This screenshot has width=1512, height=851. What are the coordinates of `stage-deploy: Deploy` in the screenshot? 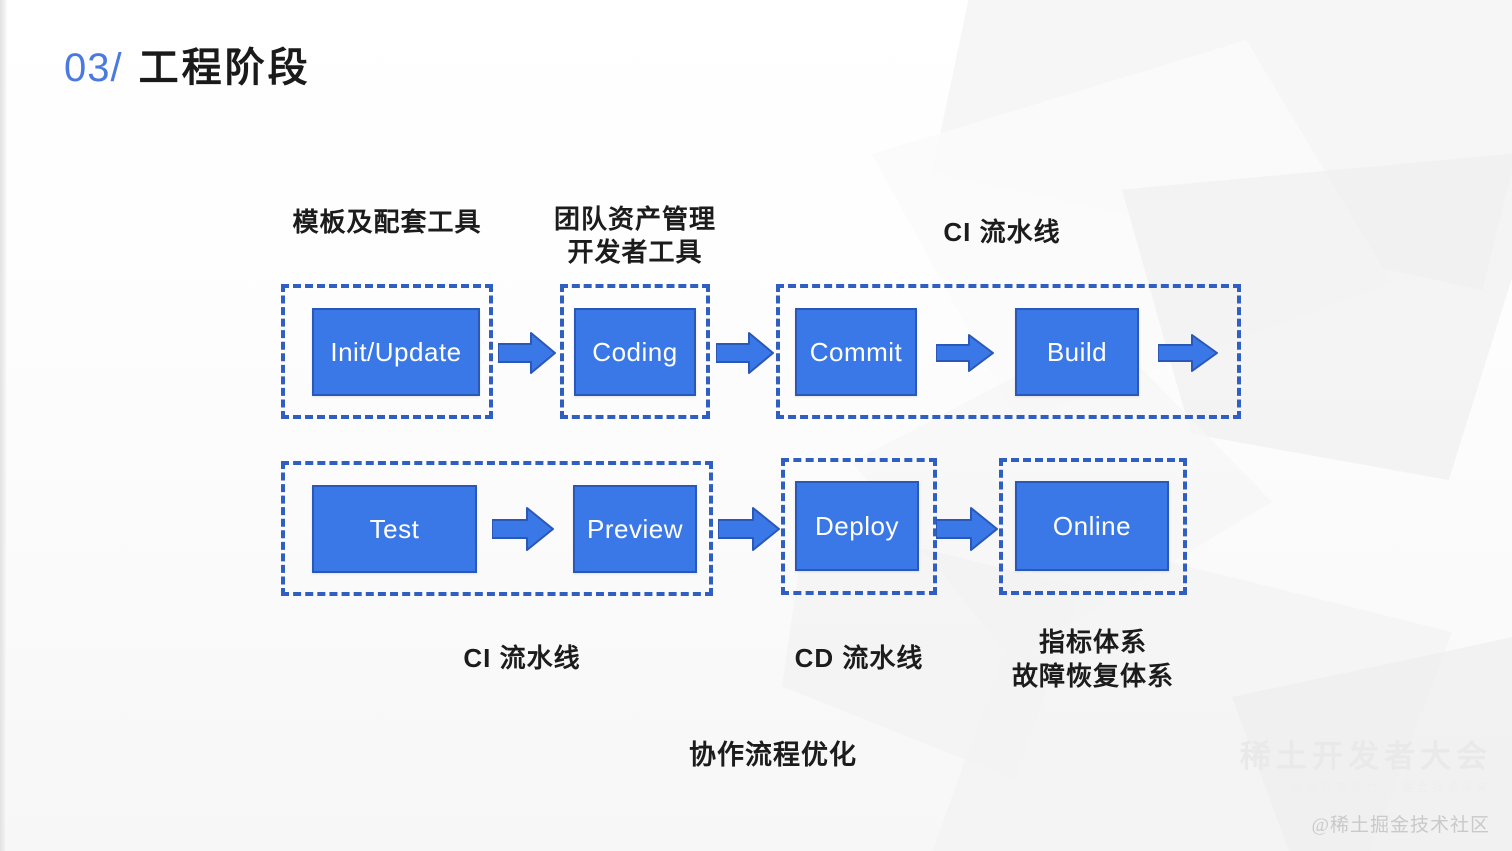 It's located at (857, 526).